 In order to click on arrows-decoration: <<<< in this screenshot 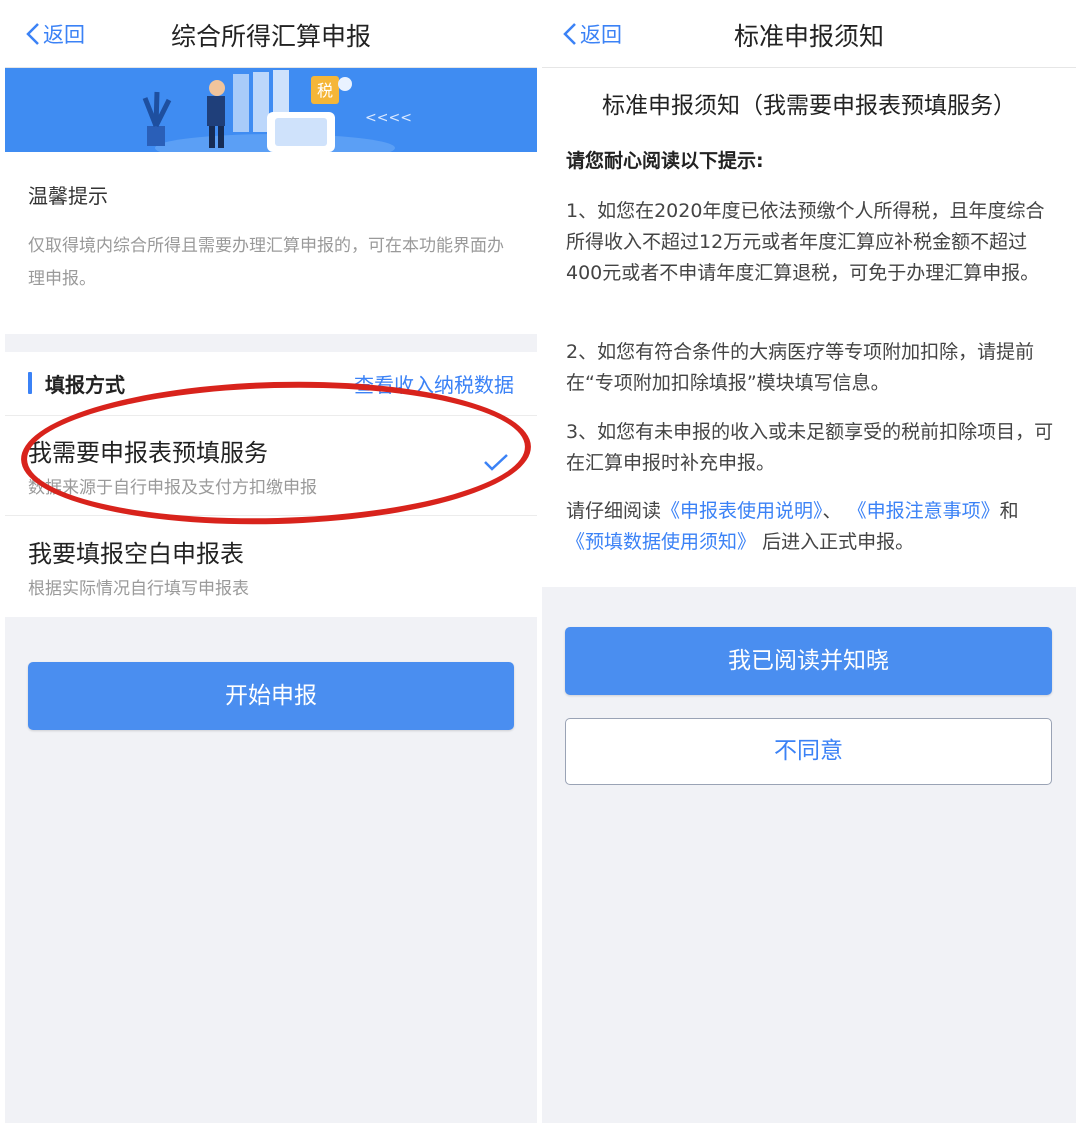, I will do `click(388, 118)`.